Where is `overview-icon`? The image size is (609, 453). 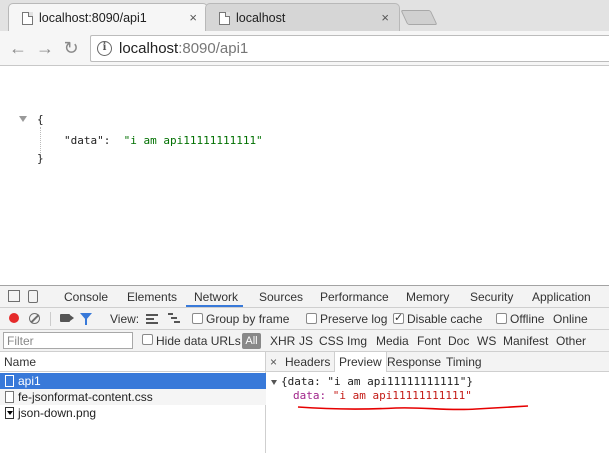
overview-icon is located at coordinates (174, 318).